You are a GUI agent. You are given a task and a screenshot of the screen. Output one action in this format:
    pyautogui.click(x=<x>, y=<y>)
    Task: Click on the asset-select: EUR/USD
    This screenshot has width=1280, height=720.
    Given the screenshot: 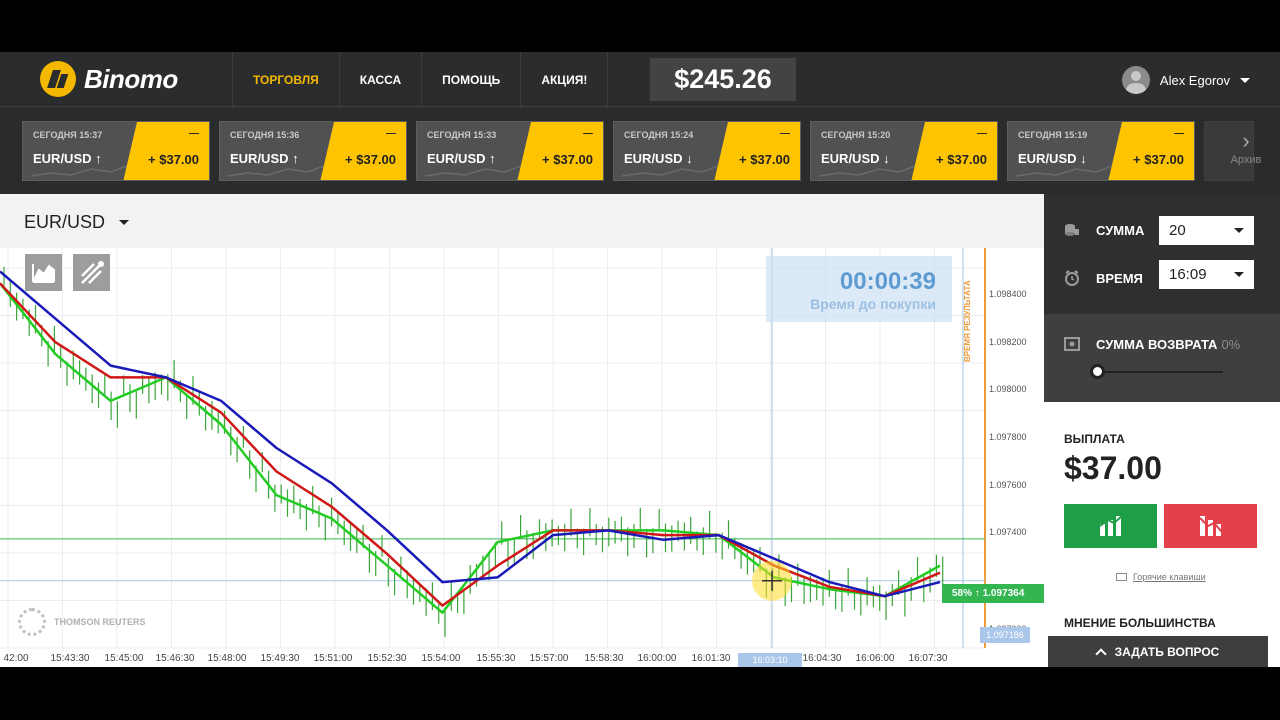 What is the action you would take?
    pyautogui.click(x=77, y=222)
    